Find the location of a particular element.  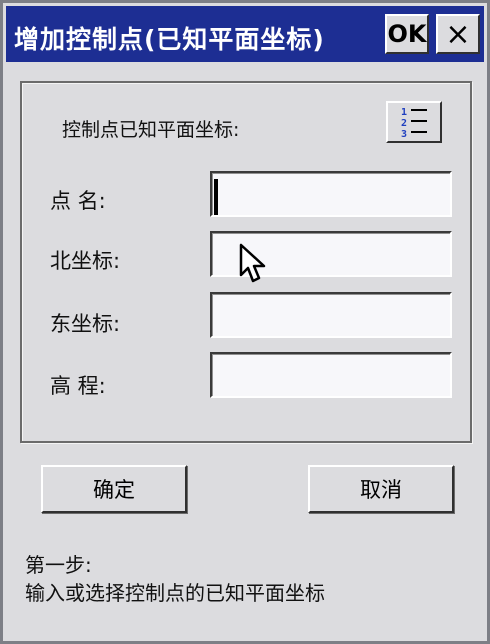

elevation-input is located at coordinates (331, 375).